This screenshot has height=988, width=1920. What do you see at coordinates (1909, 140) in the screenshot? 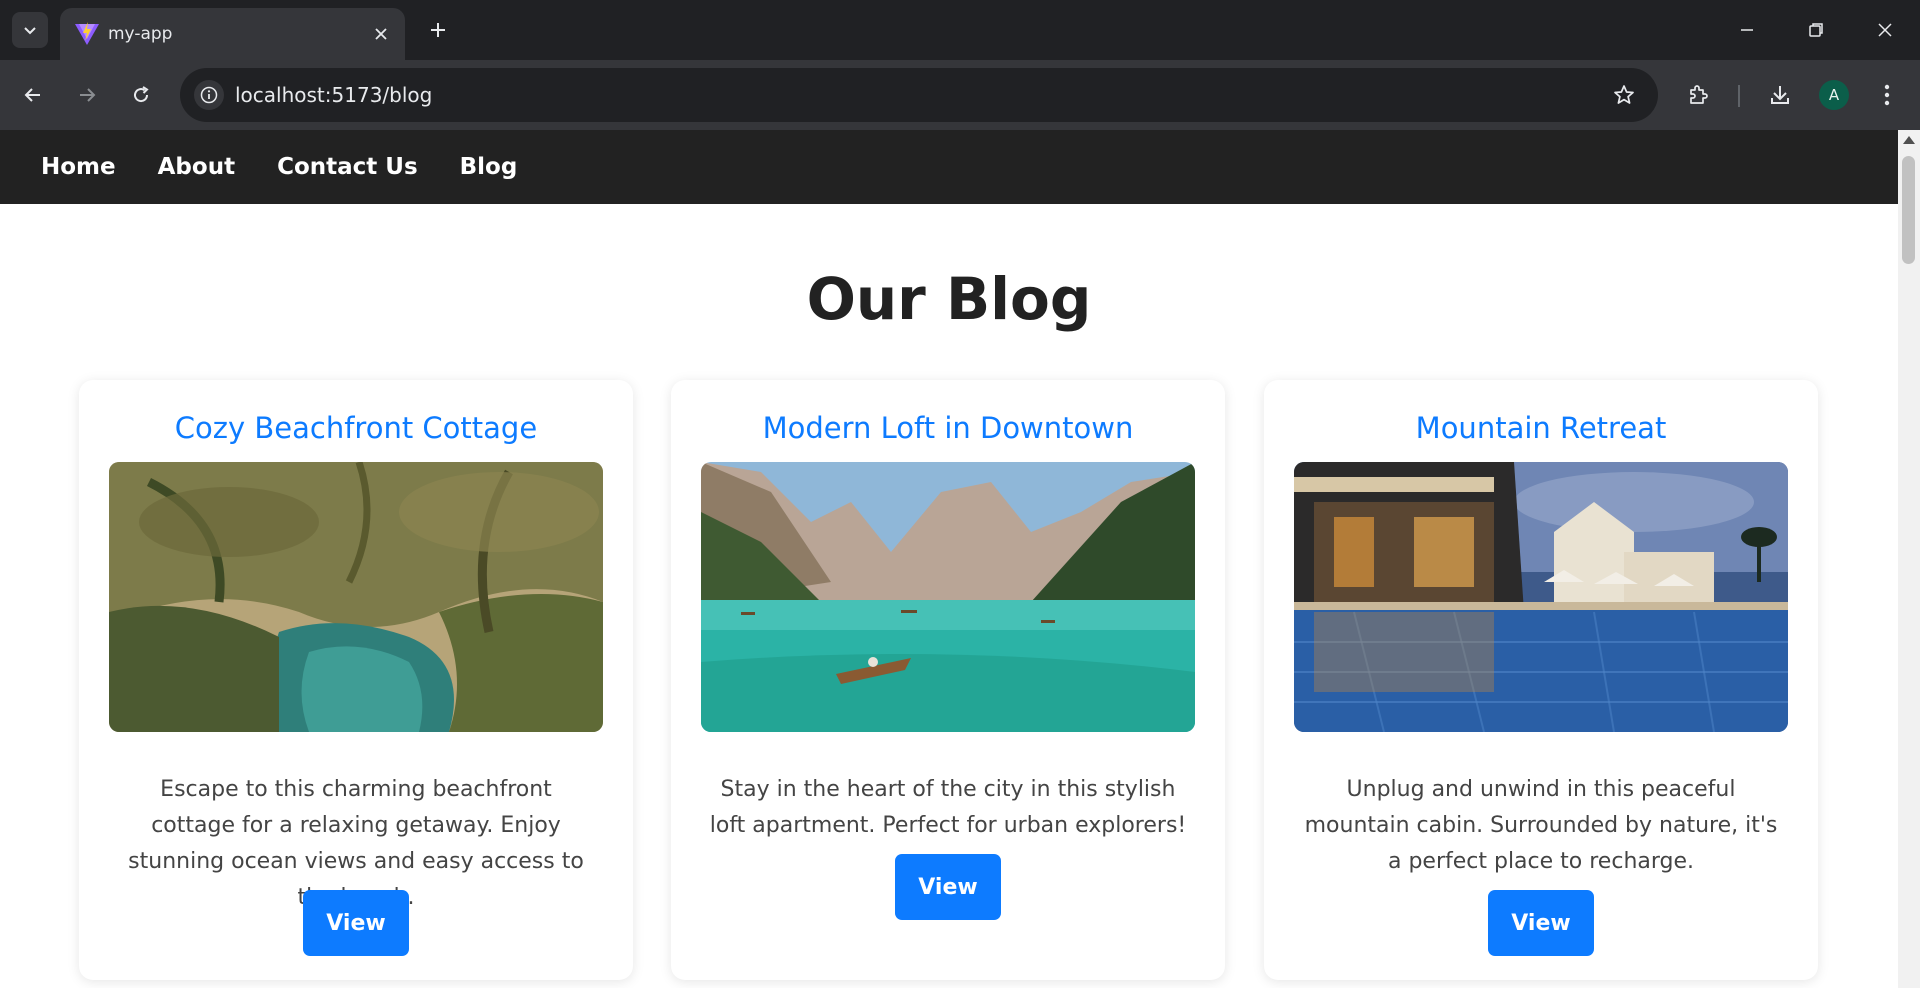
I see `scroll-up-arrow-icon` at bounding box center [1909, 140].